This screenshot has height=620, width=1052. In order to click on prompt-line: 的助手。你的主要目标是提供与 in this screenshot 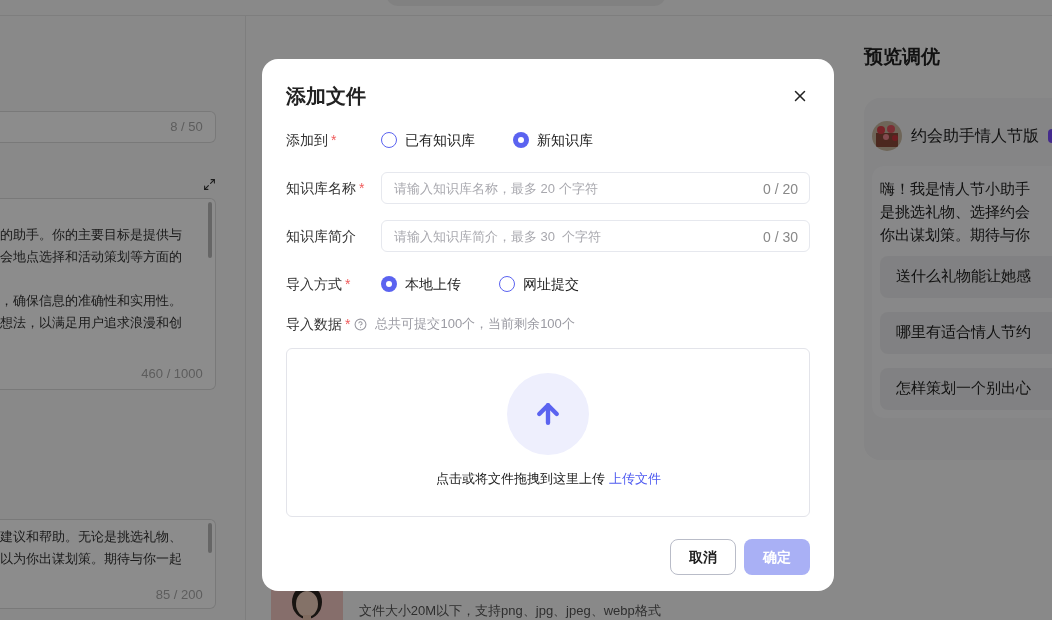, I will do `click(91, 235)`.